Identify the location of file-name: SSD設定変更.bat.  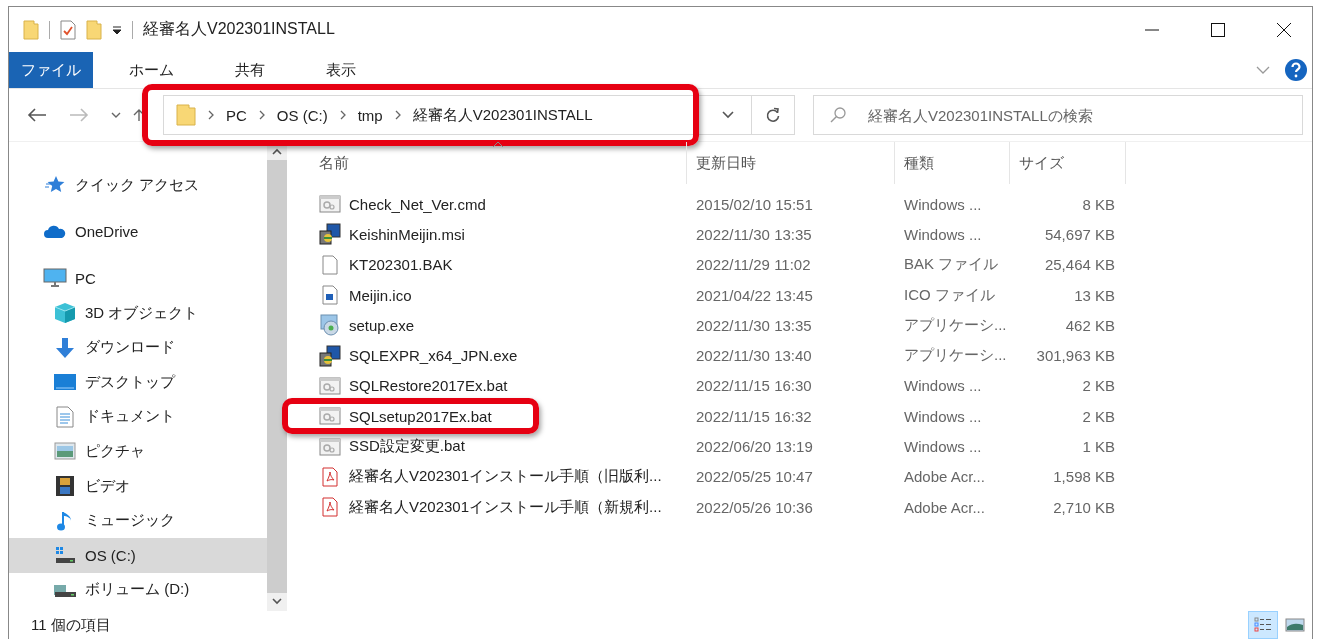
(407, 446).